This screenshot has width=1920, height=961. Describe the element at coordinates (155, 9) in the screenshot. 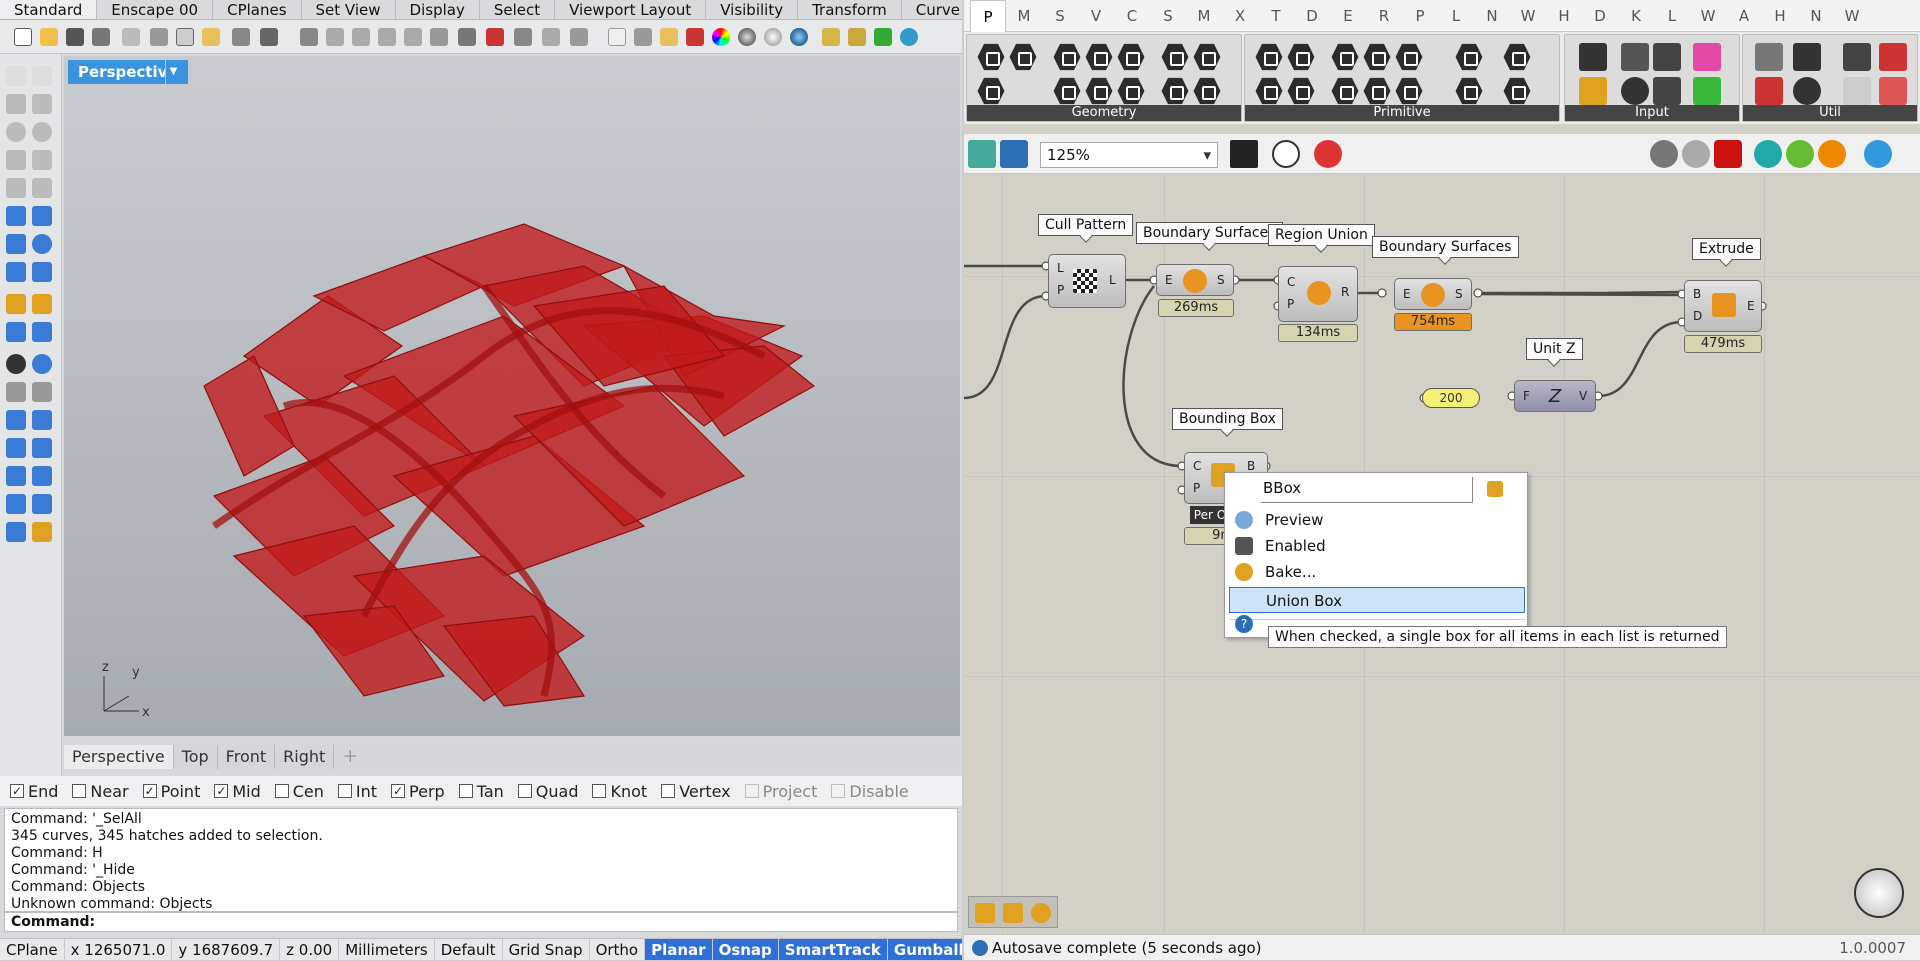

I see `tab-enscape: Enscape 00` at that location.